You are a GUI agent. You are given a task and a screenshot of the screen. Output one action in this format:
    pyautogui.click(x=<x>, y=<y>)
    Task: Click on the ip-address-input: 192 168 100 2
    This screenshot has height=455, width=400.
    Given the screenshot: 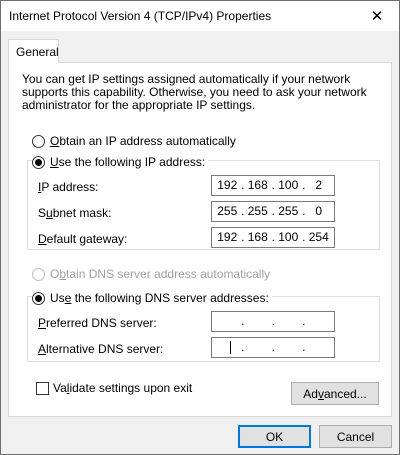 What is the action you would take?
    pyautogui.click(x=273, y=185)
    